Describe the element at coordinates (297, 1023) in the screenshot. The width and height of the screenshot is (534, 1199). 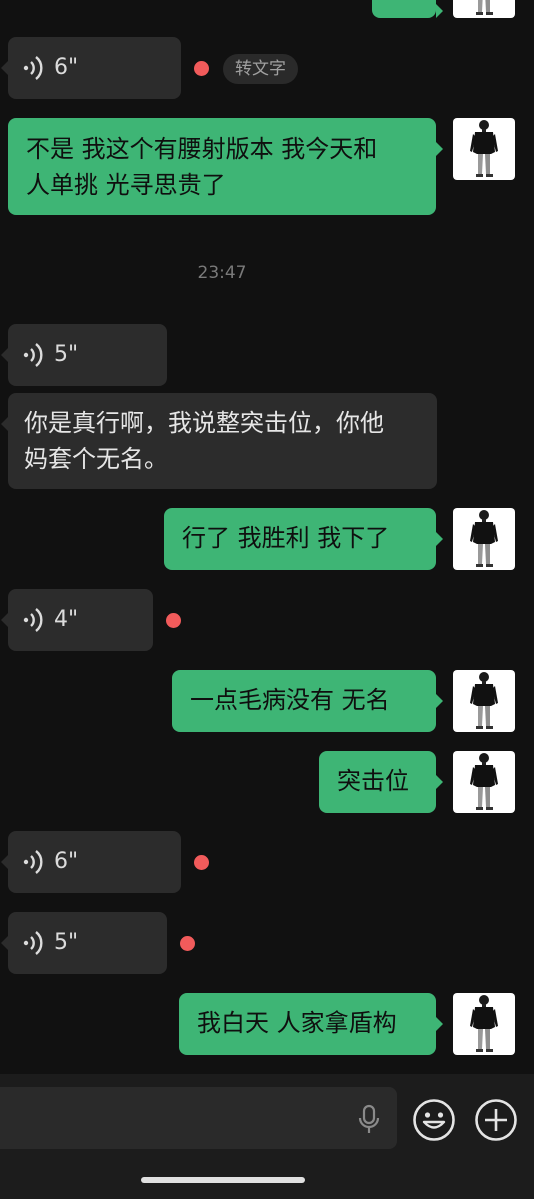
I see `message-text: 我白天 人家拿盾构` at that location.